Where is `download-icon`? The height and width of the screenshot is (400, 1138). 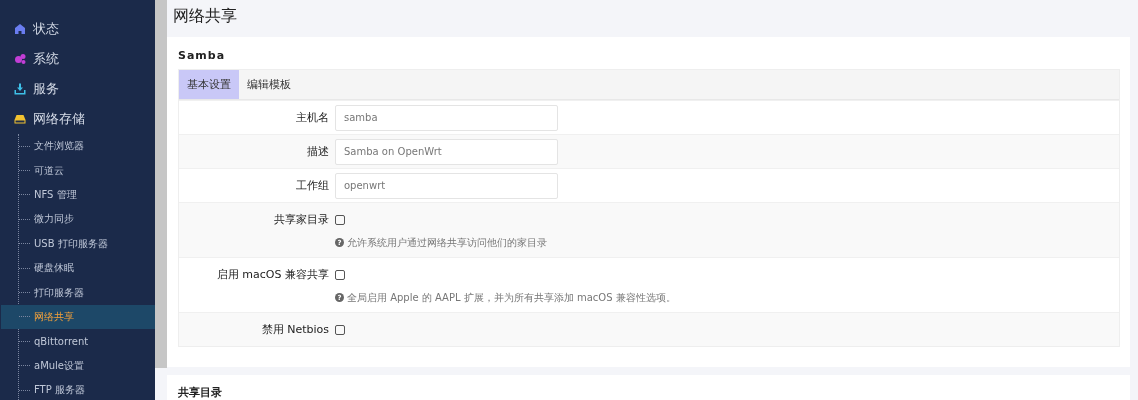 download-icon is located at coordinates (20, 89).